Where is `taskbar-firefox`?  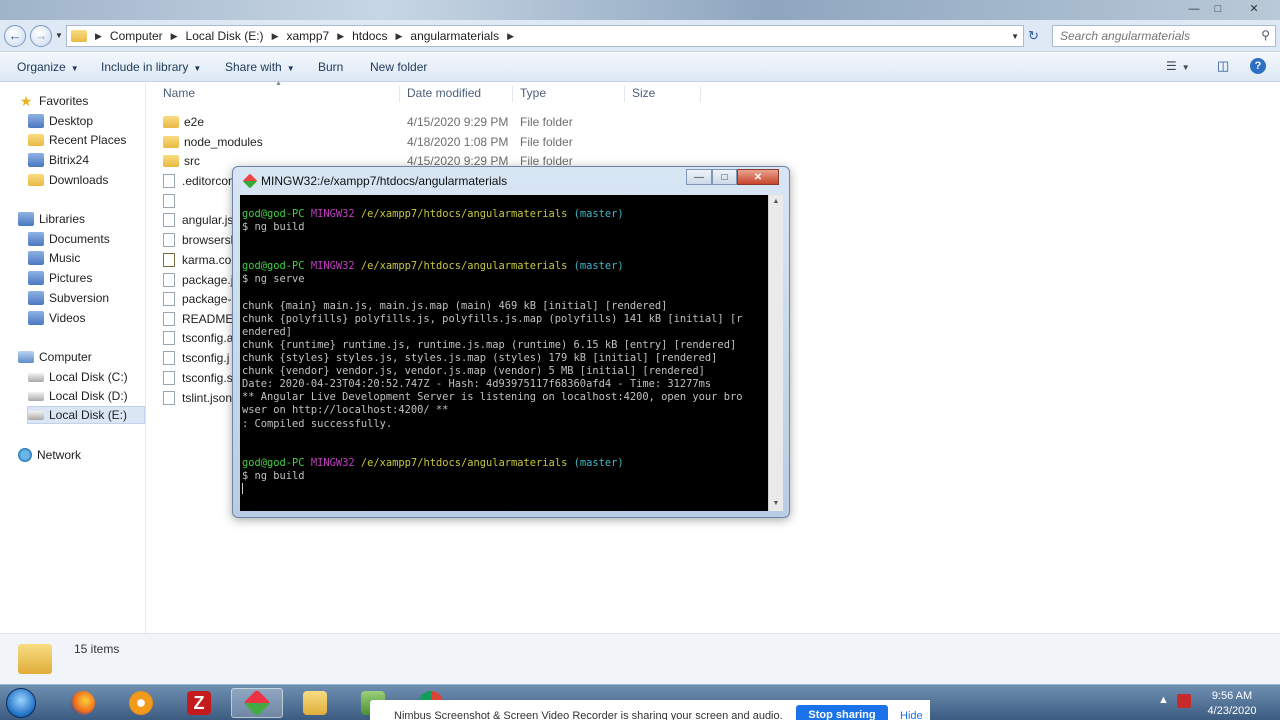
taskbar-firefox is located at coordinates (83, 703).